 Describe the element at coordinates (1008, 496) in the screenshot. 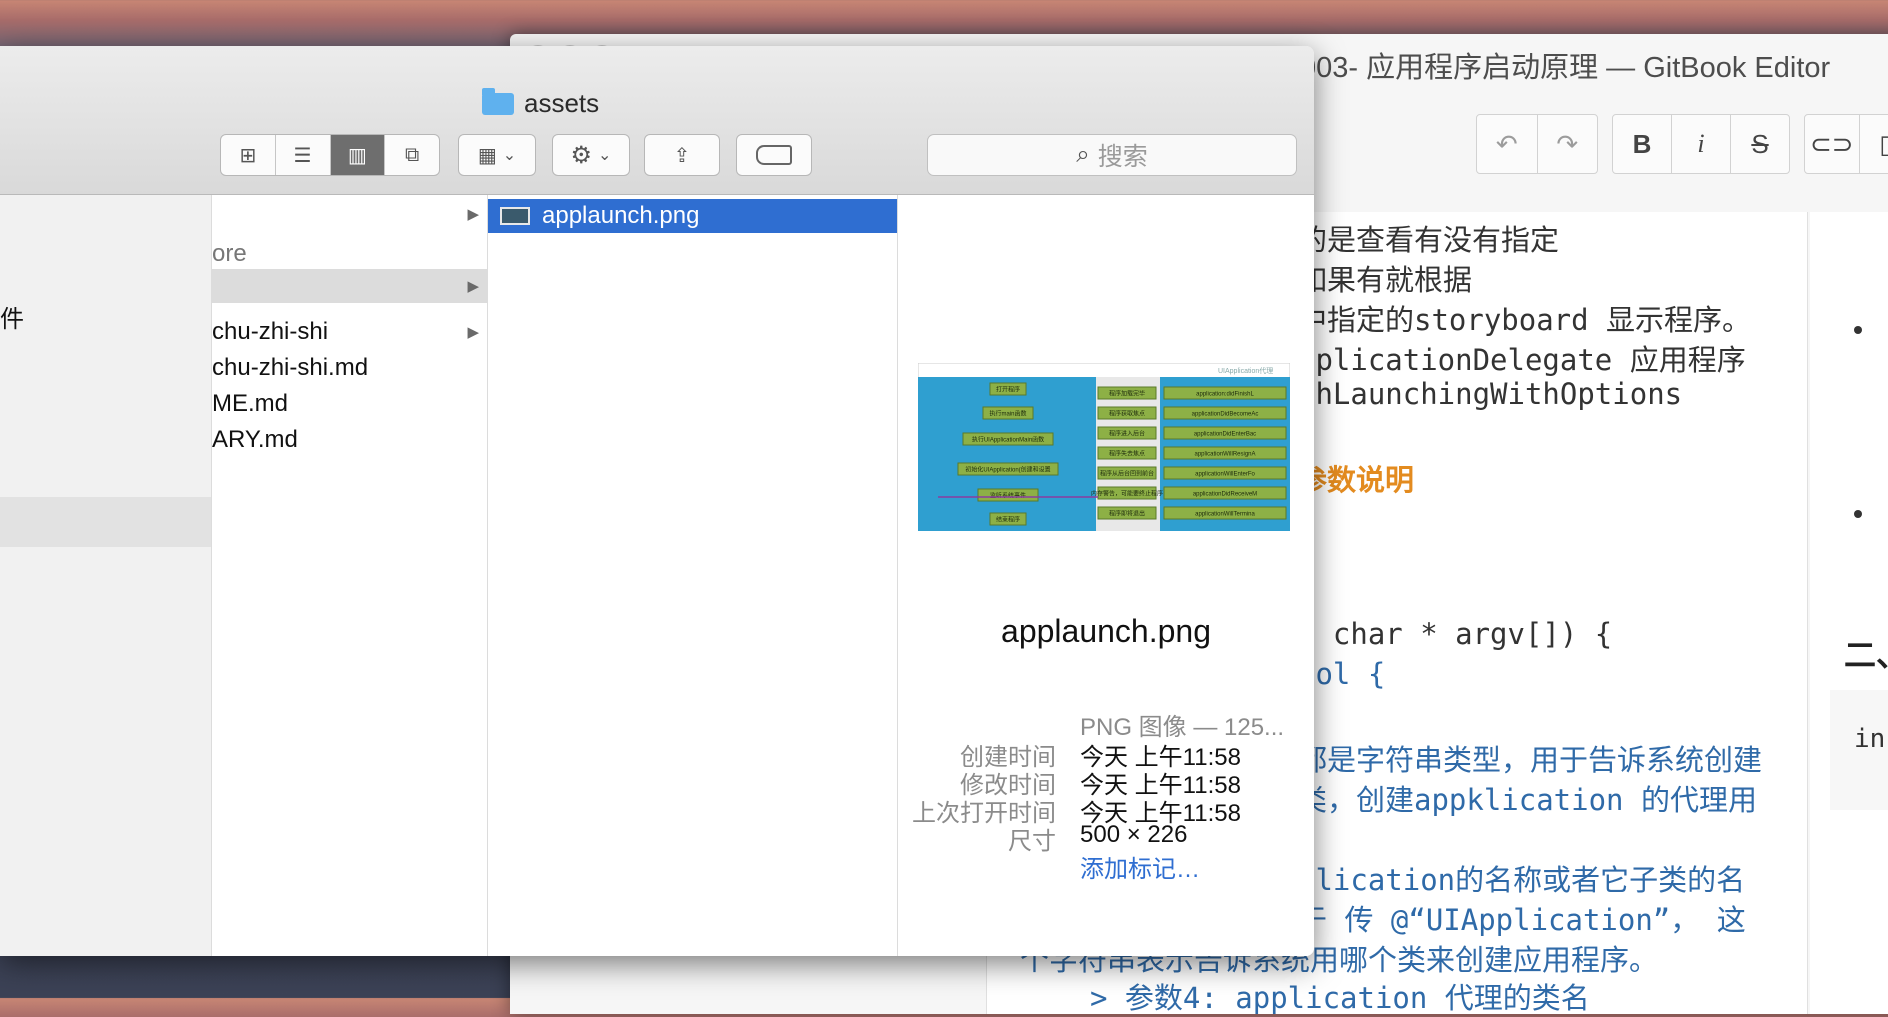

I see `diagram-step-box-label: 监听系统事件` at that location.